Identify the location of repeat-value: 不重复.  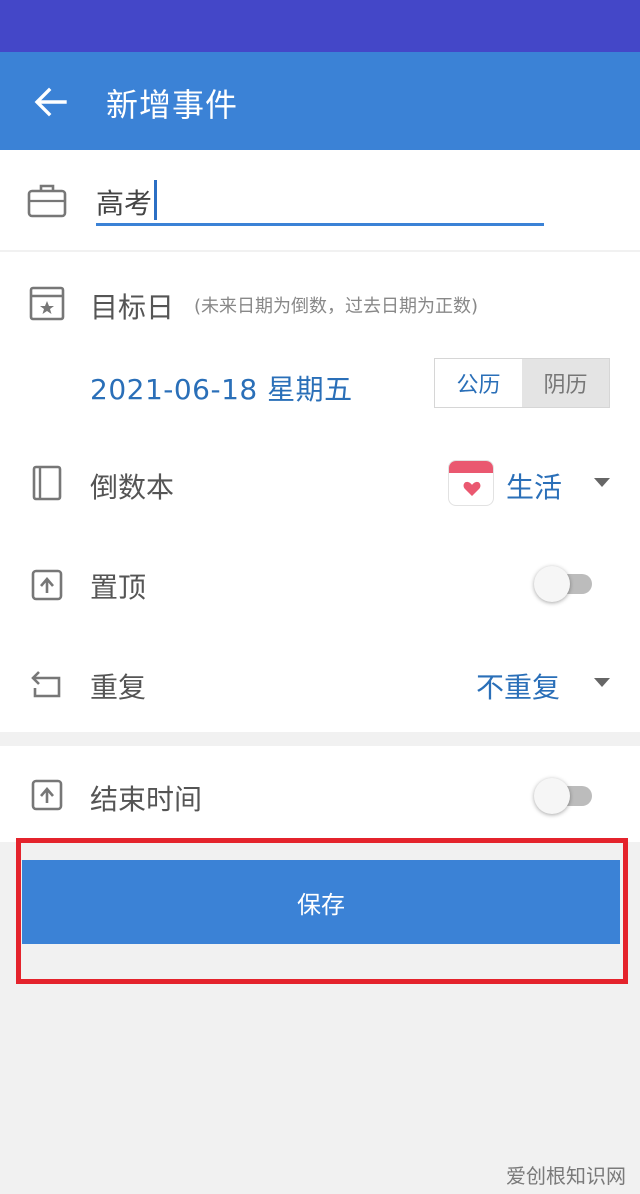
(518, 686).